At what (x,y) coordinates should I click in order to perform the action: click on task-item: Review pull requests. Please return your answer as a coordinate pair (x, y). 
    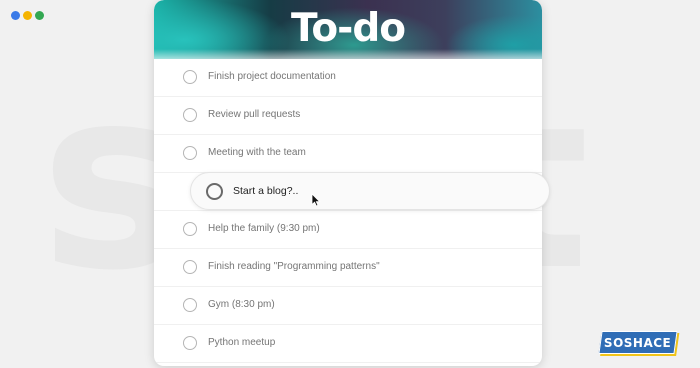
    Looking at the image, I should click on (348, 116).